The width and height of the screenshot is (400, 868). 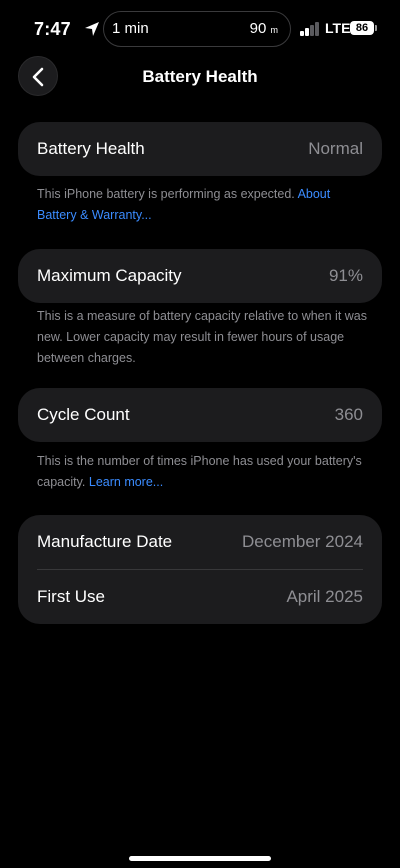 I want to click on battery-health-row: Battery Health Normal, so click(x=200, y=149).